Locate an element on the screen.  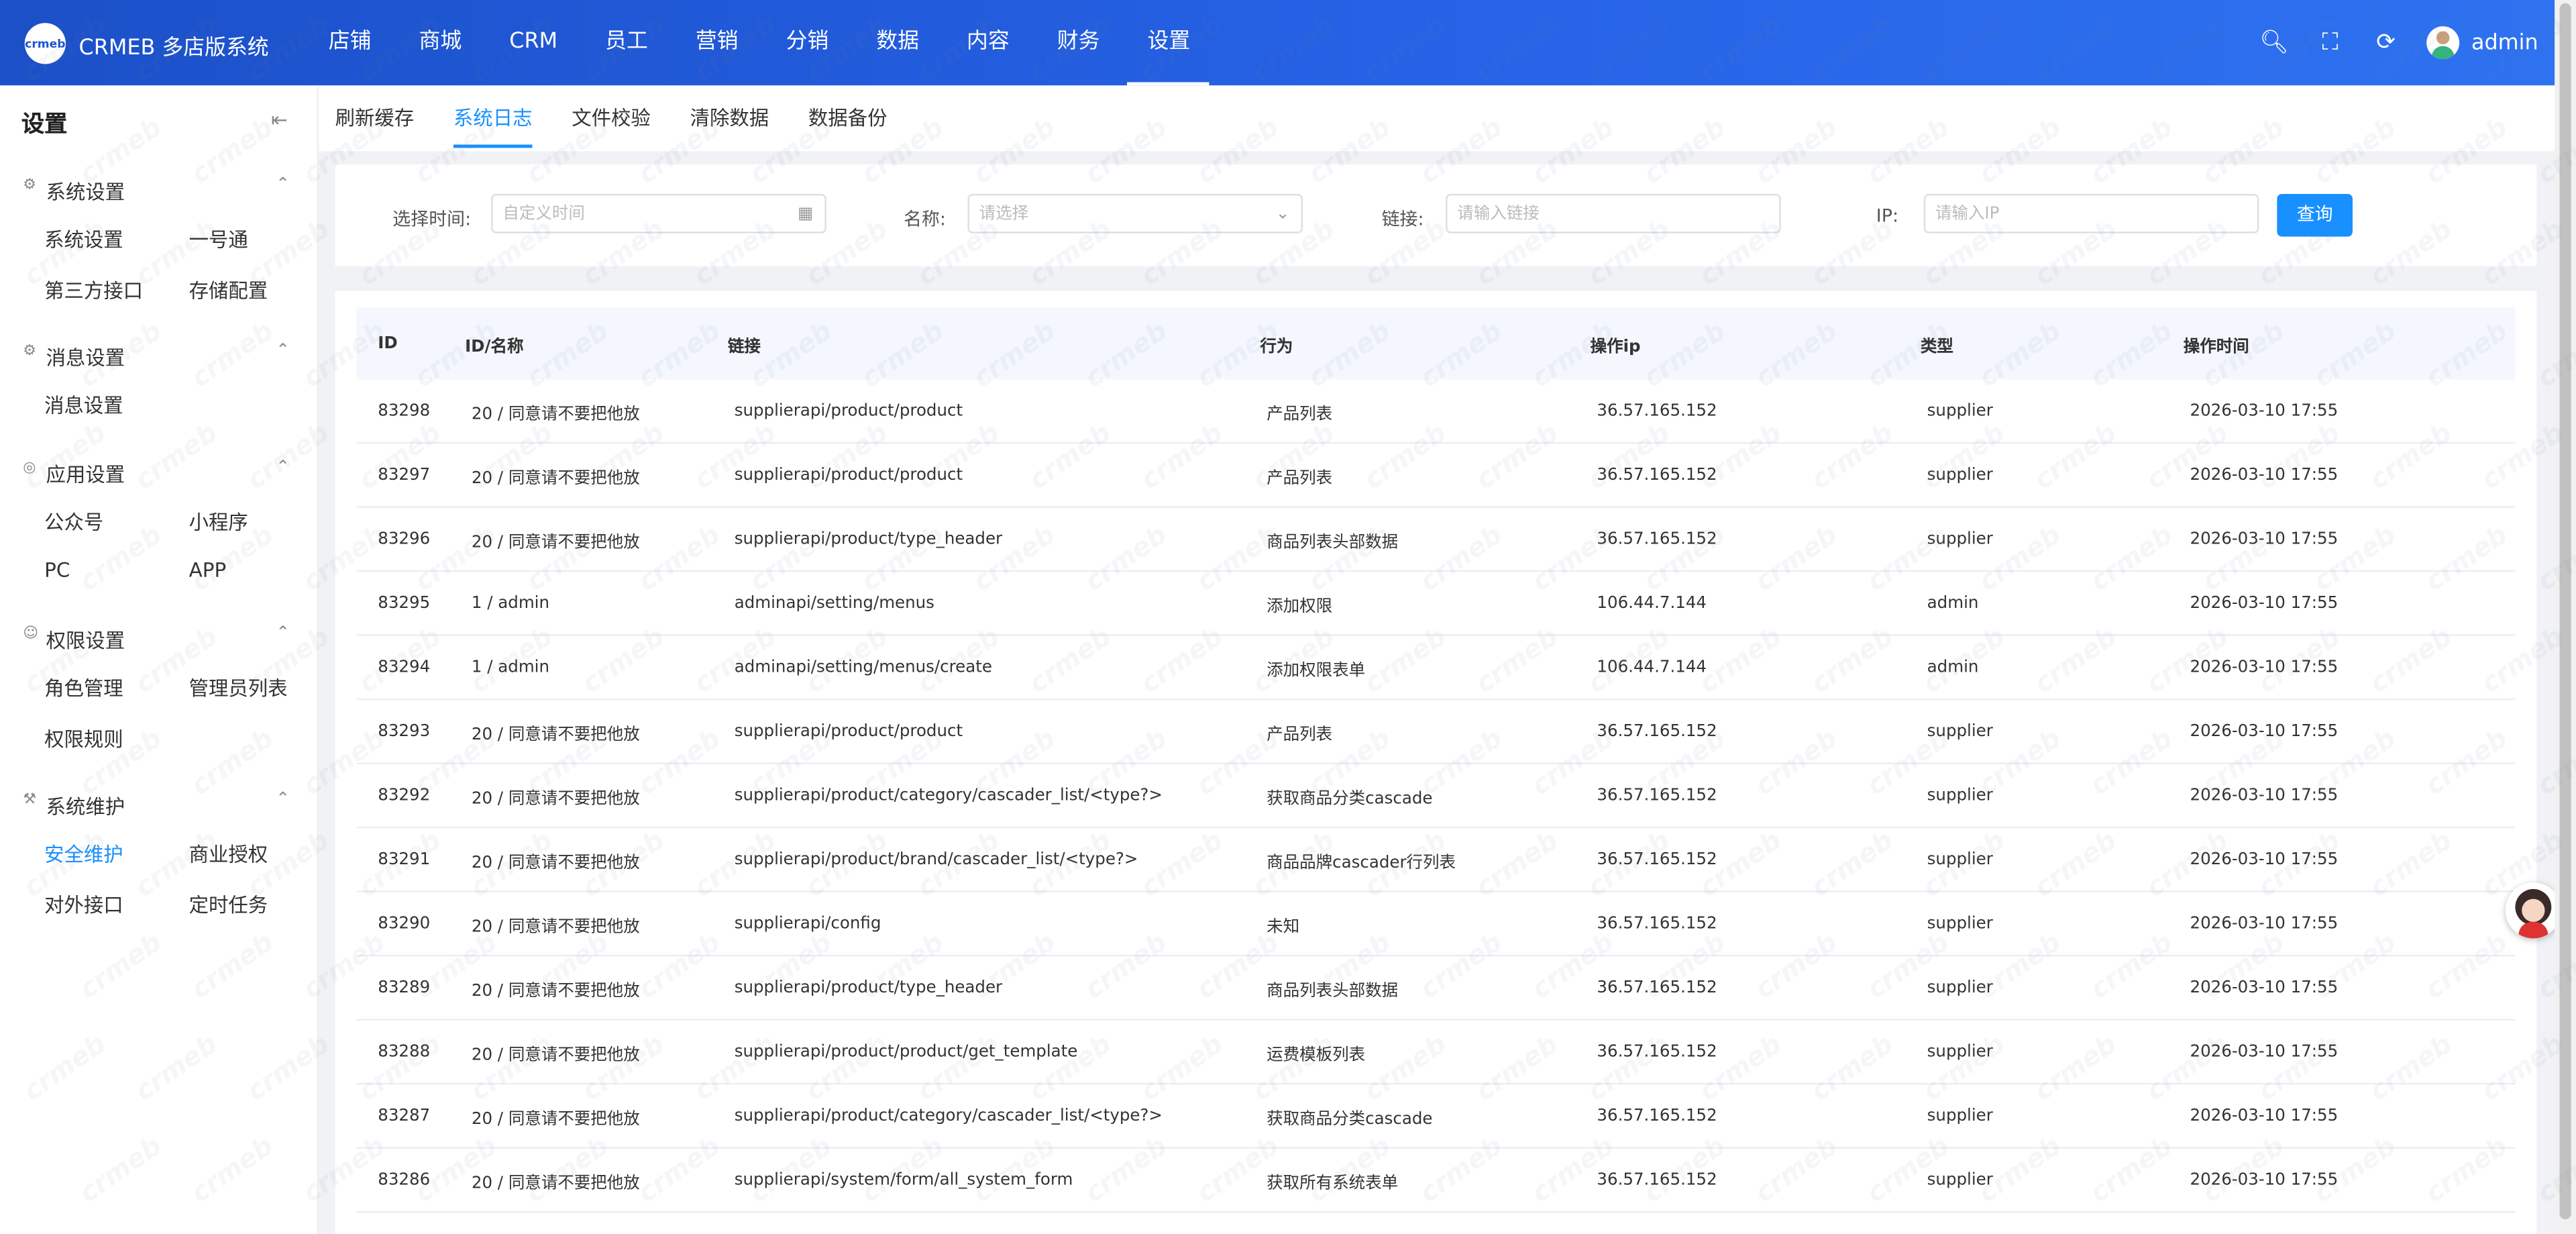
sidebar-item: 管理员列表 is located at coordinates (238, 688).